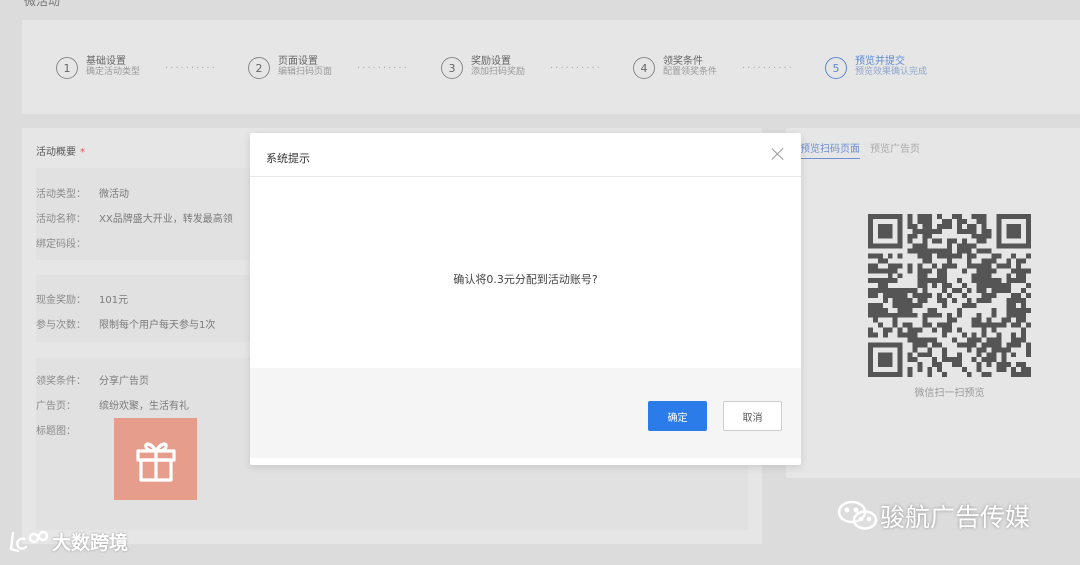 Image resolution: width=1080 pixels, height=565 pixels. I want to click on wechat-icon, so click(857, 515).